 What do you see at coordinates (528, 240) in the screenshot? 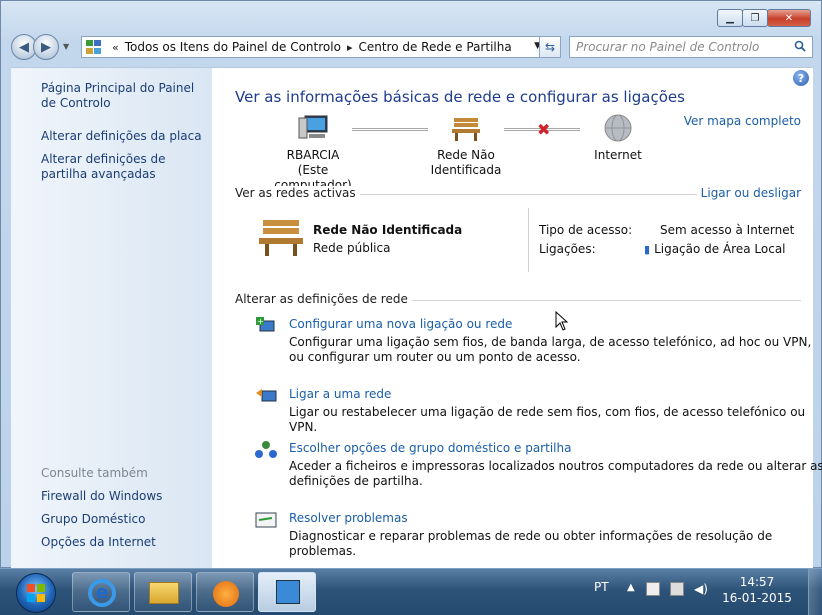
I see `vertical-divider` at bounding box center [528, 240].